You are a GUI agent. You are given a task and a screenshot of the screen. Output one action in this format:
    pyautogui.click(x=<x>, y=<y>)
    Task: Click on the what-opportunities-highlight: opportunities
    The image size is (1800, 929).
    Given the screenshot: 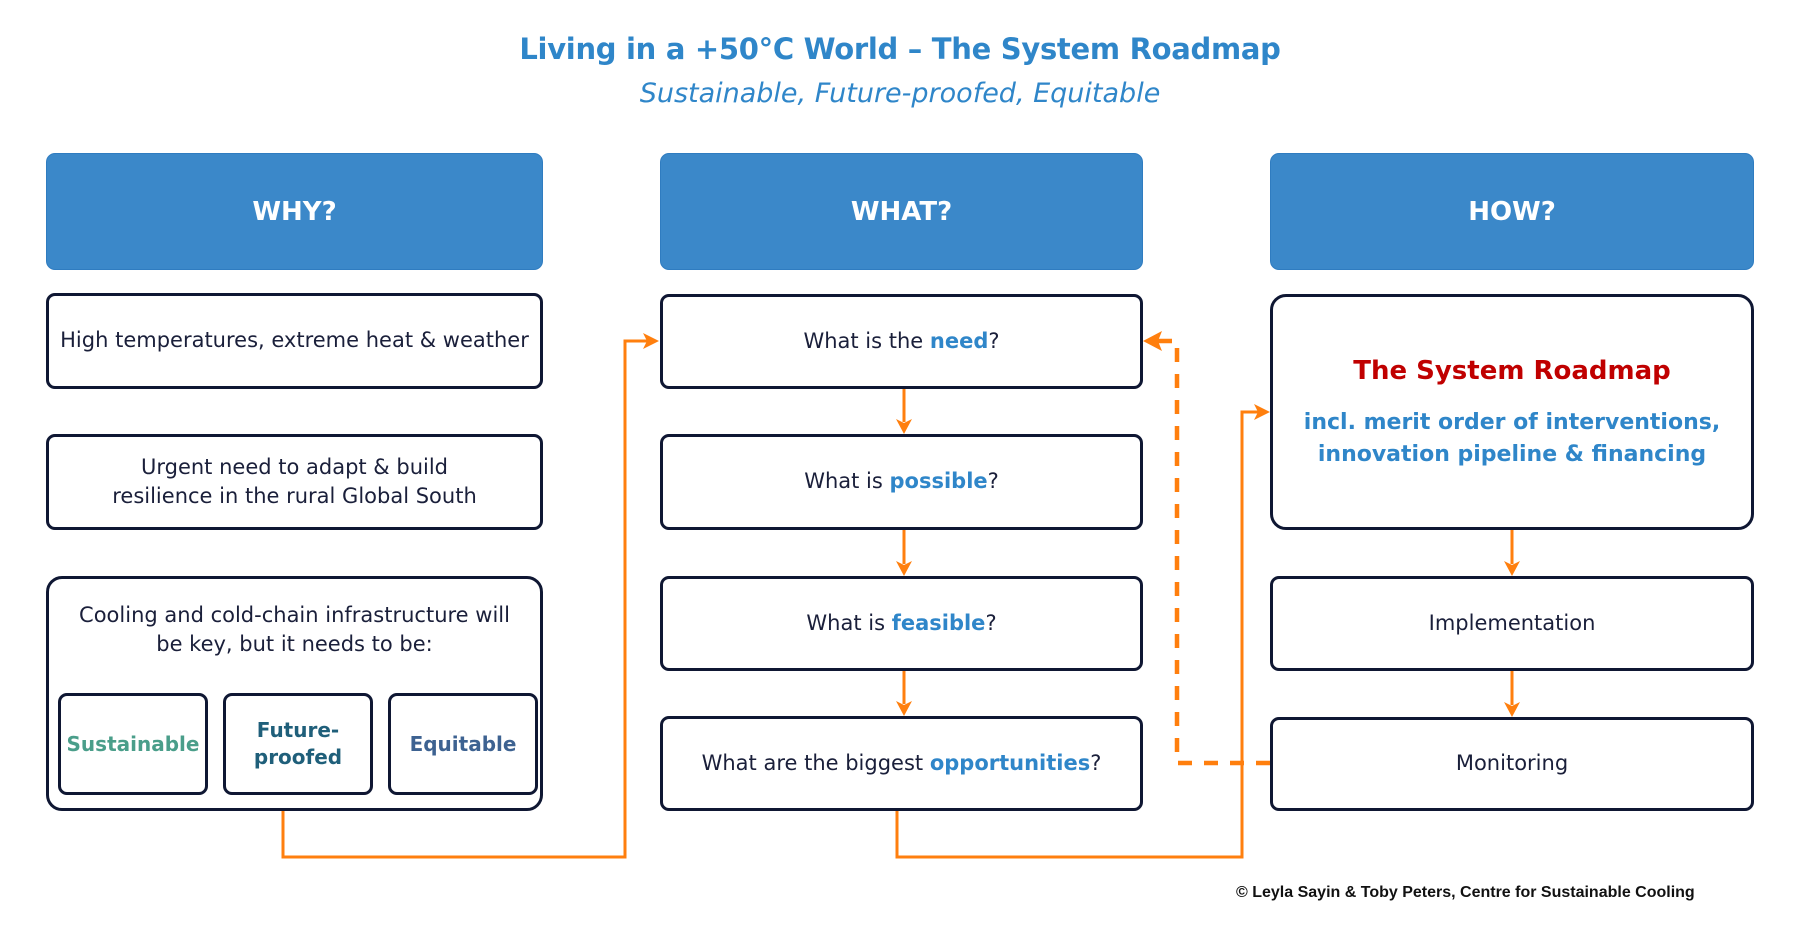 What is the action you would take?
    pyautogui.click(x=1010, y=762)
    